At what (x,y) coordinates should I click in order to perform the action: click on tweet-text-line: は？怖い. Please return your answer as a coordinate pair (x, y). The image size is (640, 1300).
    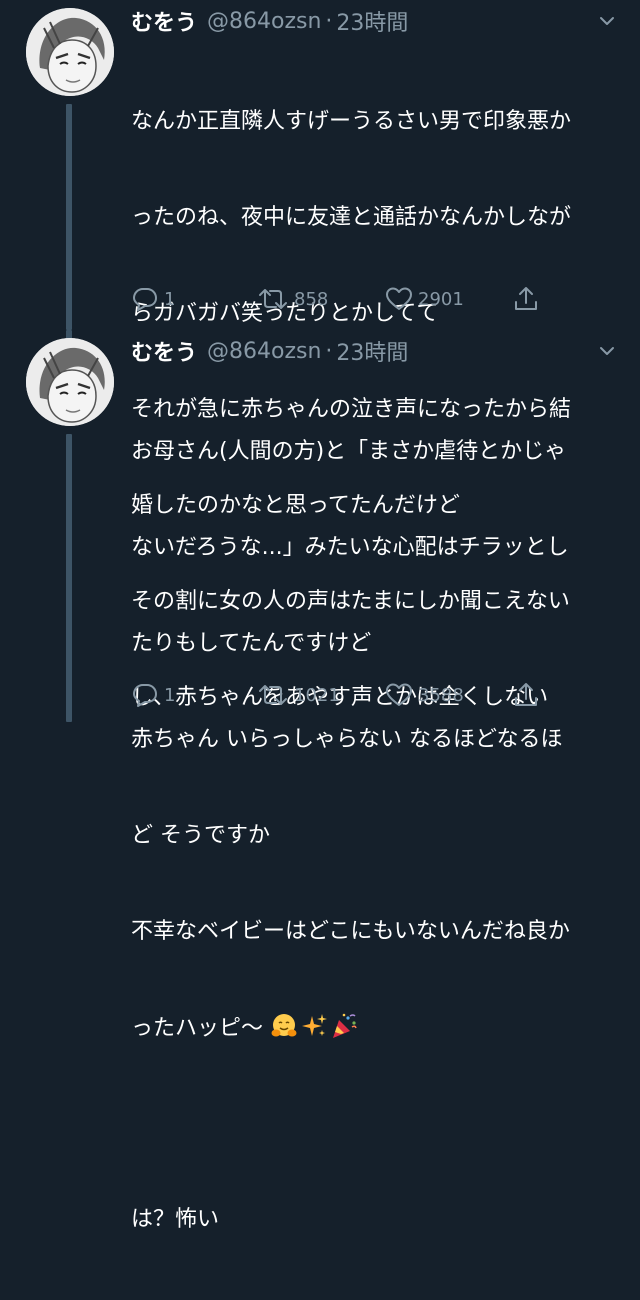
    Looking at the image, I should click on (175, 1219).